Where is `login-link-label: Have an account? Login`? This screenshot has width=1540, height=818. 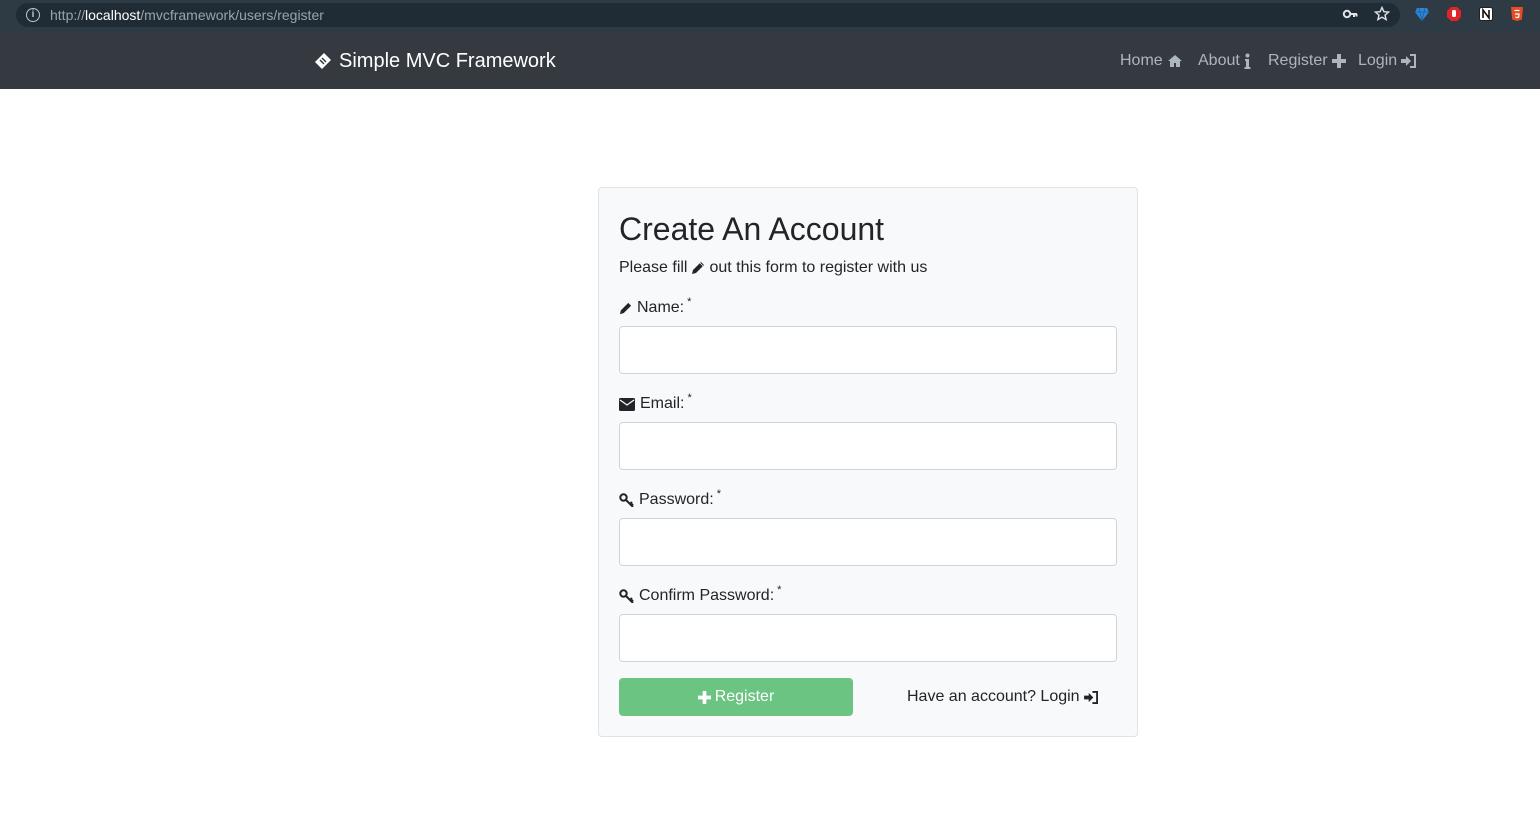 login-link-label: Have an account? Login is located at coordinates (993, 696).